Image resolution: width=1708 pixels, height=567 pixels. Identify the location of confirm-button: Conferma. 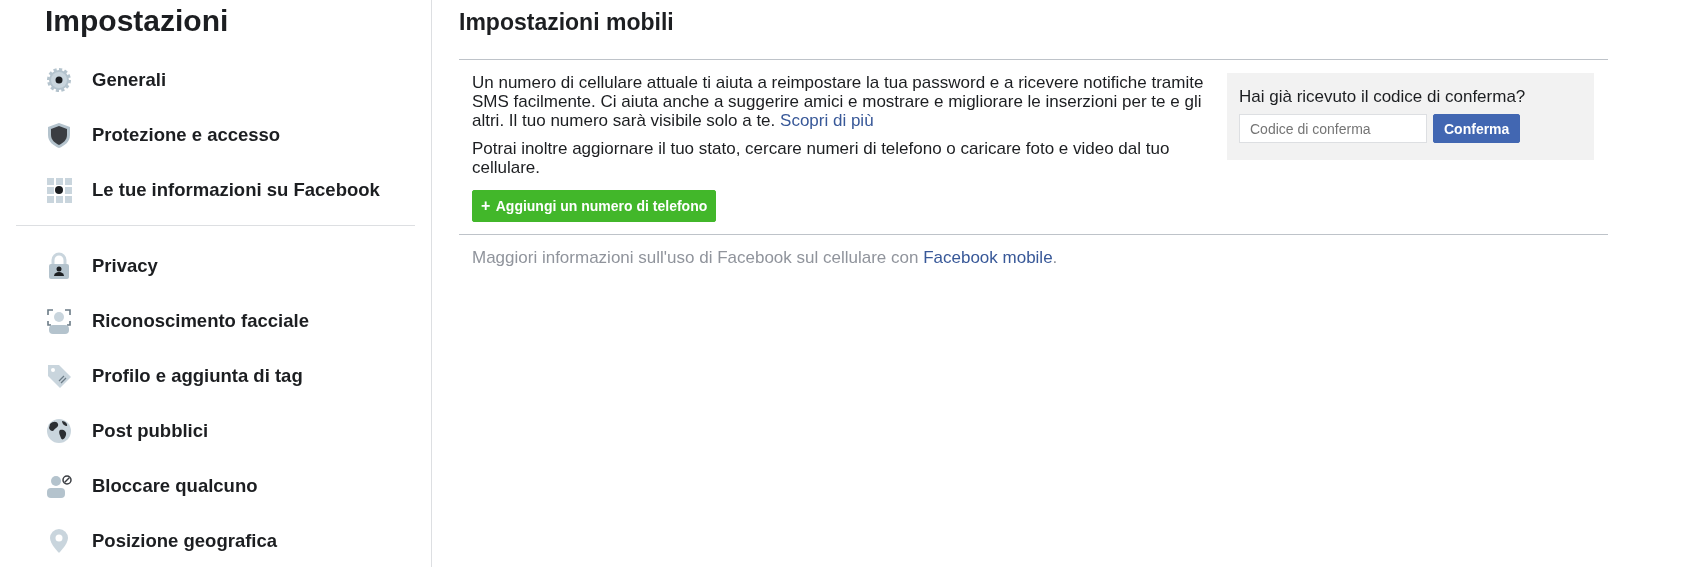
(1477, 128).